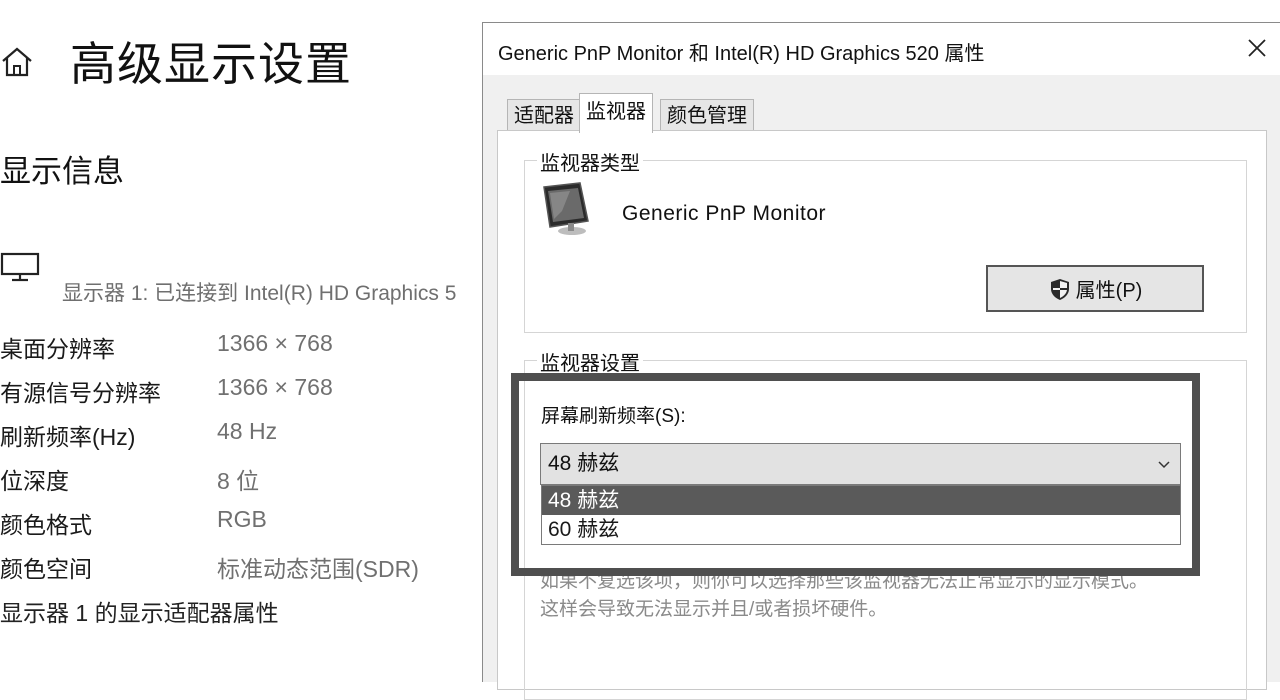 This screenshot has width=1280, height=700. Describe the element at coordinates (46, 569) in the screenshot. I see `info-label-color-space: 颜色空间` at that location.